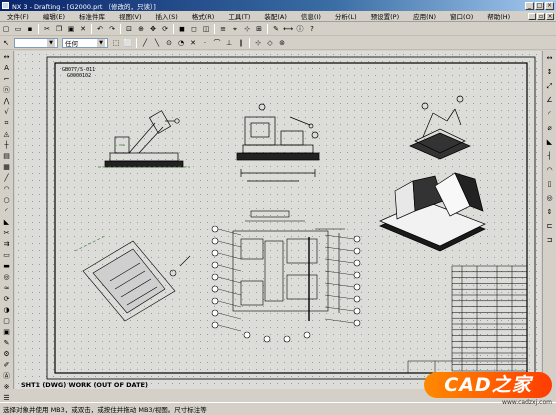 The image size is (556, 415). What do you see at coordinates (241, 43) in the screenshot?
I see `snap-parallel-icon: ∥` at bounding box center [241, 43].